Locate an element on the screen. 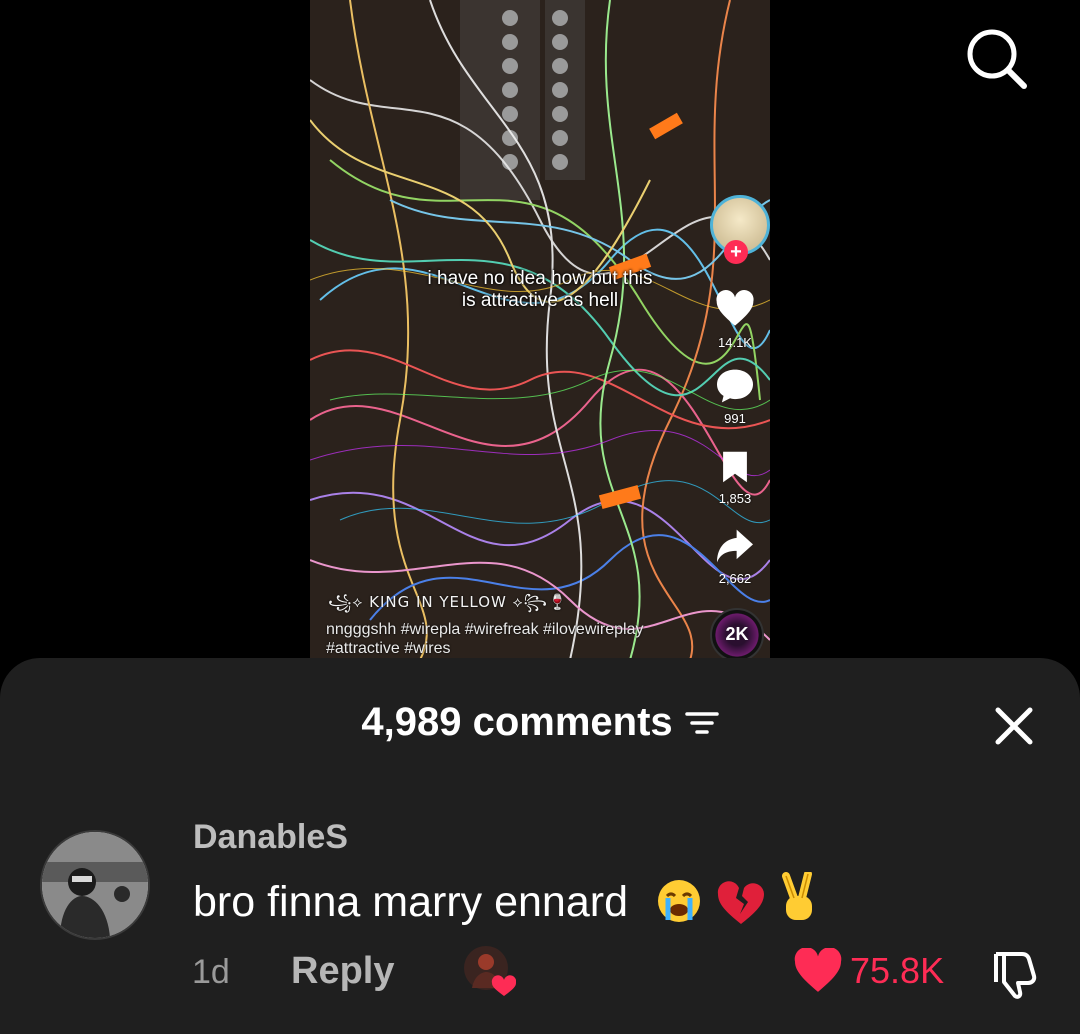  like-count: 14.1K is located at coordinates (735, 342).